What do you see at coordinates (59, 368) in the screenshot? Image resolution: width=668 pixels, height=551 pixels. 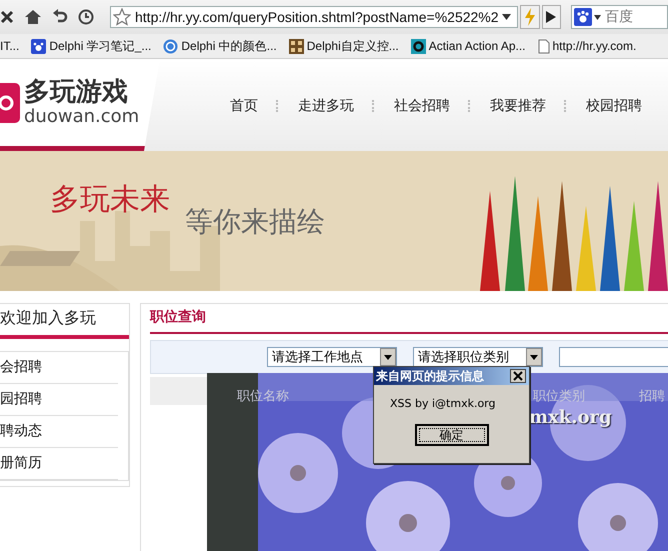 I see `sidebar-item: 会招聘` at bounding box center [59, 368].